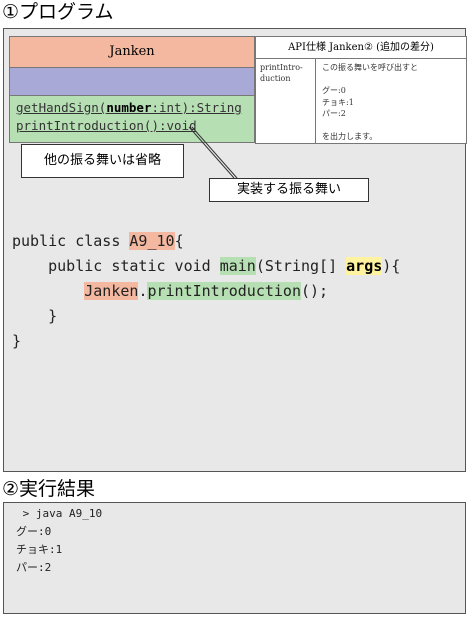  Describe the element at coordinates (34, 567) in the screenshot. I see `output-line: パー:2` at that location.